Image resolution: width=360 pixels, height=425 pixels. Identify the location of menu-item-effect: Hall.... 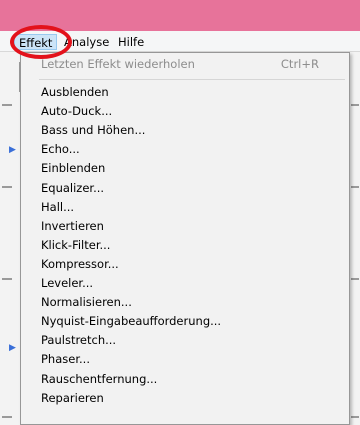
(185, 207).